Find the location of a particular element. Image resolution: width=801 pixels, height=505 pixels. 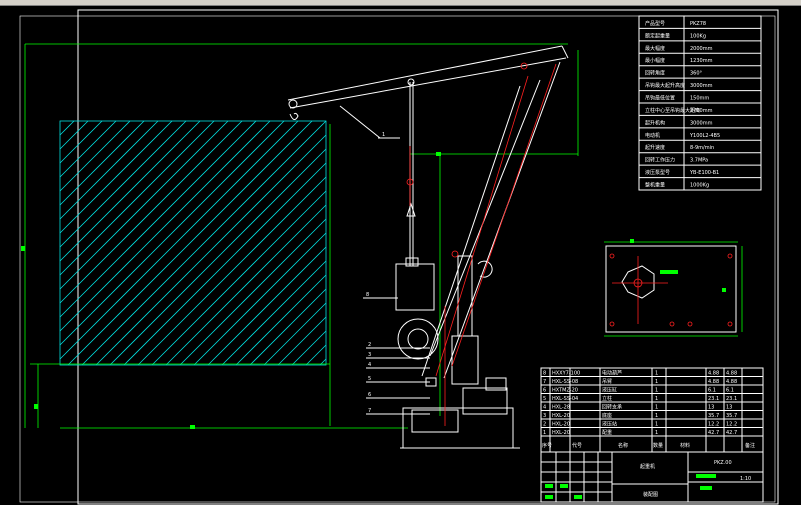

parts-cell-total: 23.1 is located at coordinates (731, 399).